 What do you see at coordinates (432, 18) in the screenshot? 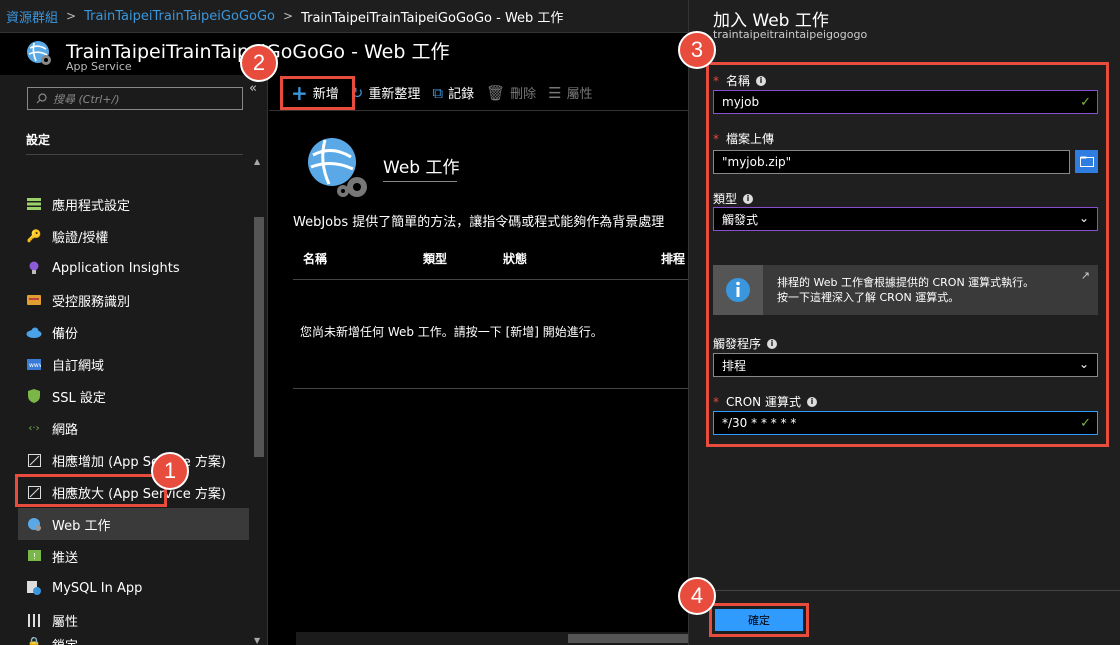
I see `breadcrumb-current: TrainTaipeiTrainTaipeiGoGoGo - Web 工作` at bounding box center [432, 18].